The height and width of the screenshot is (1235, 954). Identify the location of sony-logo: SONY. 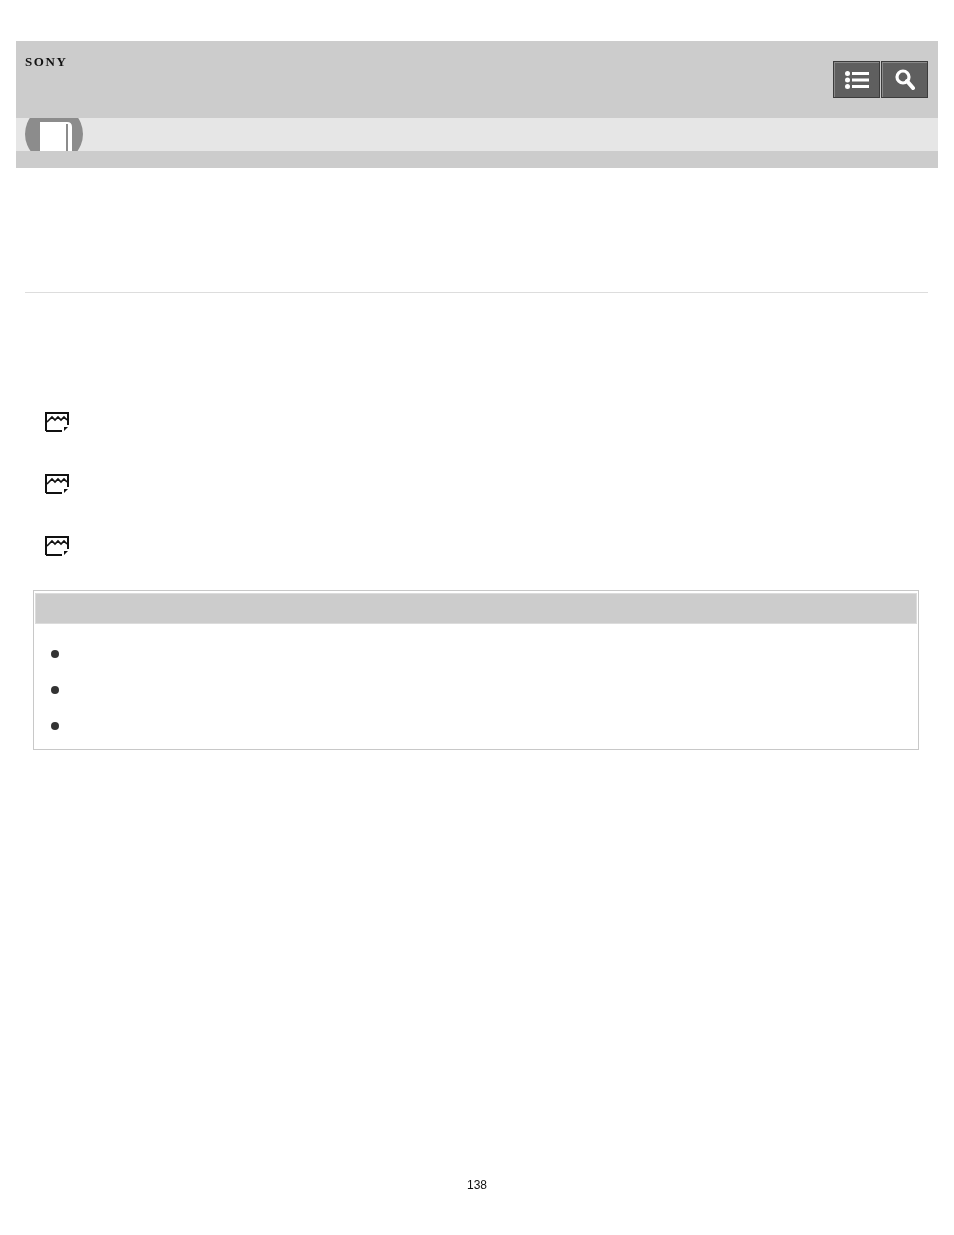
(46, 61).